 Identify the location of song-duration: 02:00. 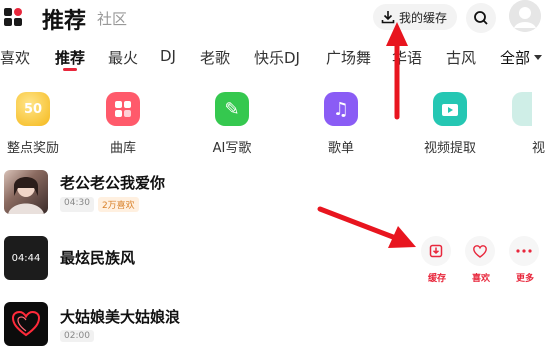
(77, 336).